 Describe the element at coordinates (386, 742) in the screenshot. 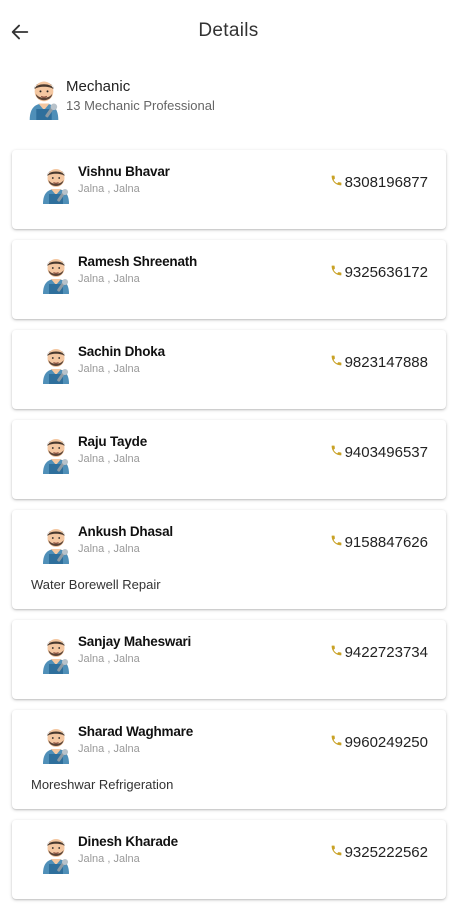

I see `phone-number: 9960249250` at that location.